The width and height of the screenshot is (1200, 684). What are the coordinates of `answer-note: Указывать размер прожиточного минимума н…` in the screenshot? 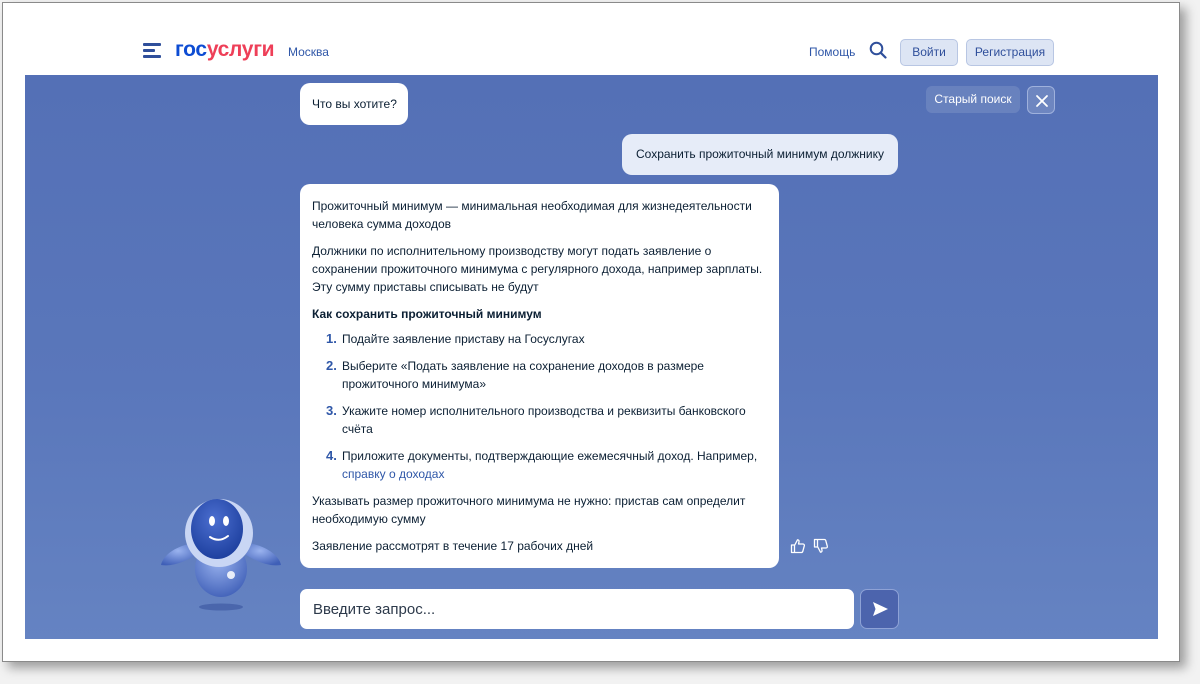 It's located at (529, 510).